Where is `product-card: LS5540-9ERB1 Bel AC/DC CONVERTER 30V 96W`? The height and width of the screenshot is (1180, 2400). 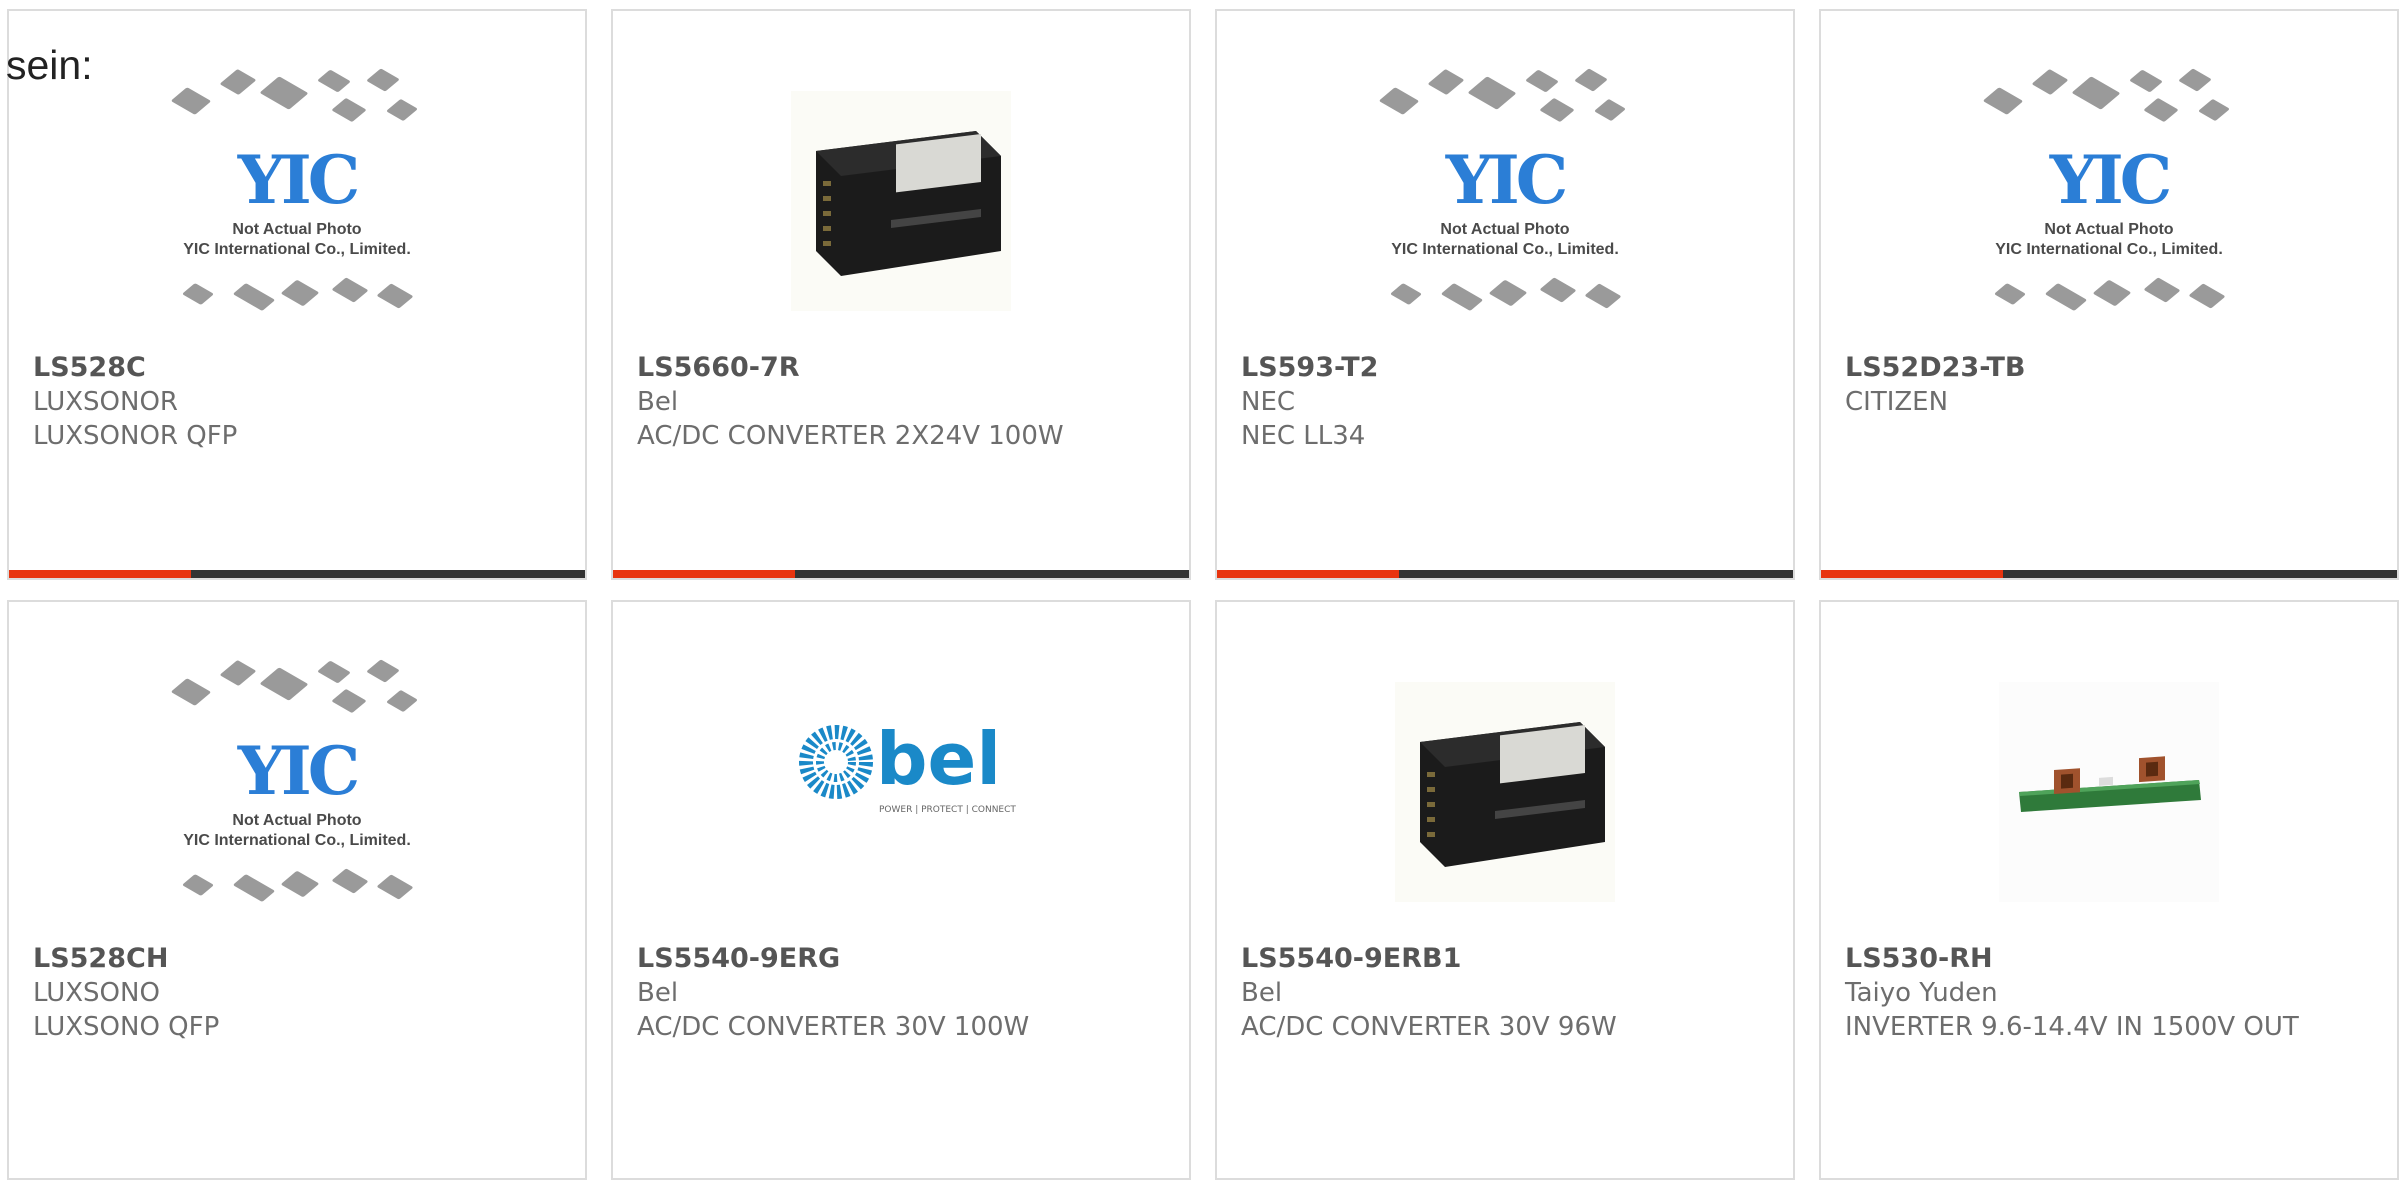 product-card: LS5540-9ERB1 Bel AC/DC CONVERTER 30V 96W is located at coordinates (1505, 890).